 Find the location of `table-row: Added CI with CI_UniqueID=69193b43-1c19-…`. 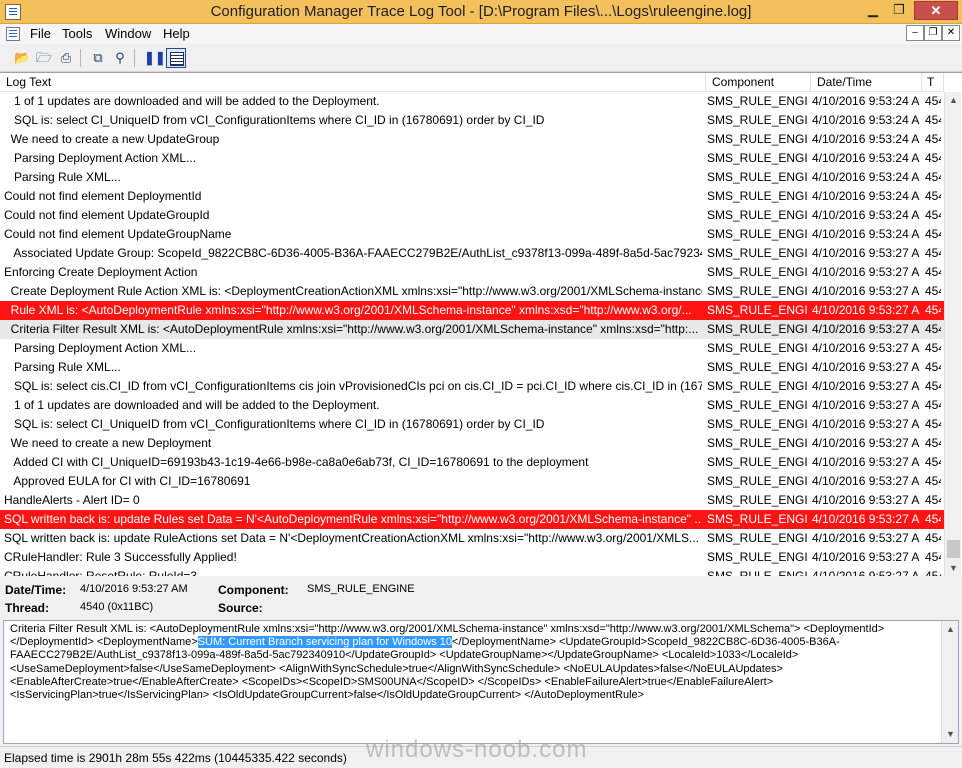

table-row: Added CI with CI_UniqueID=69193b43-1c19-… is located at coordinates (472, 462).